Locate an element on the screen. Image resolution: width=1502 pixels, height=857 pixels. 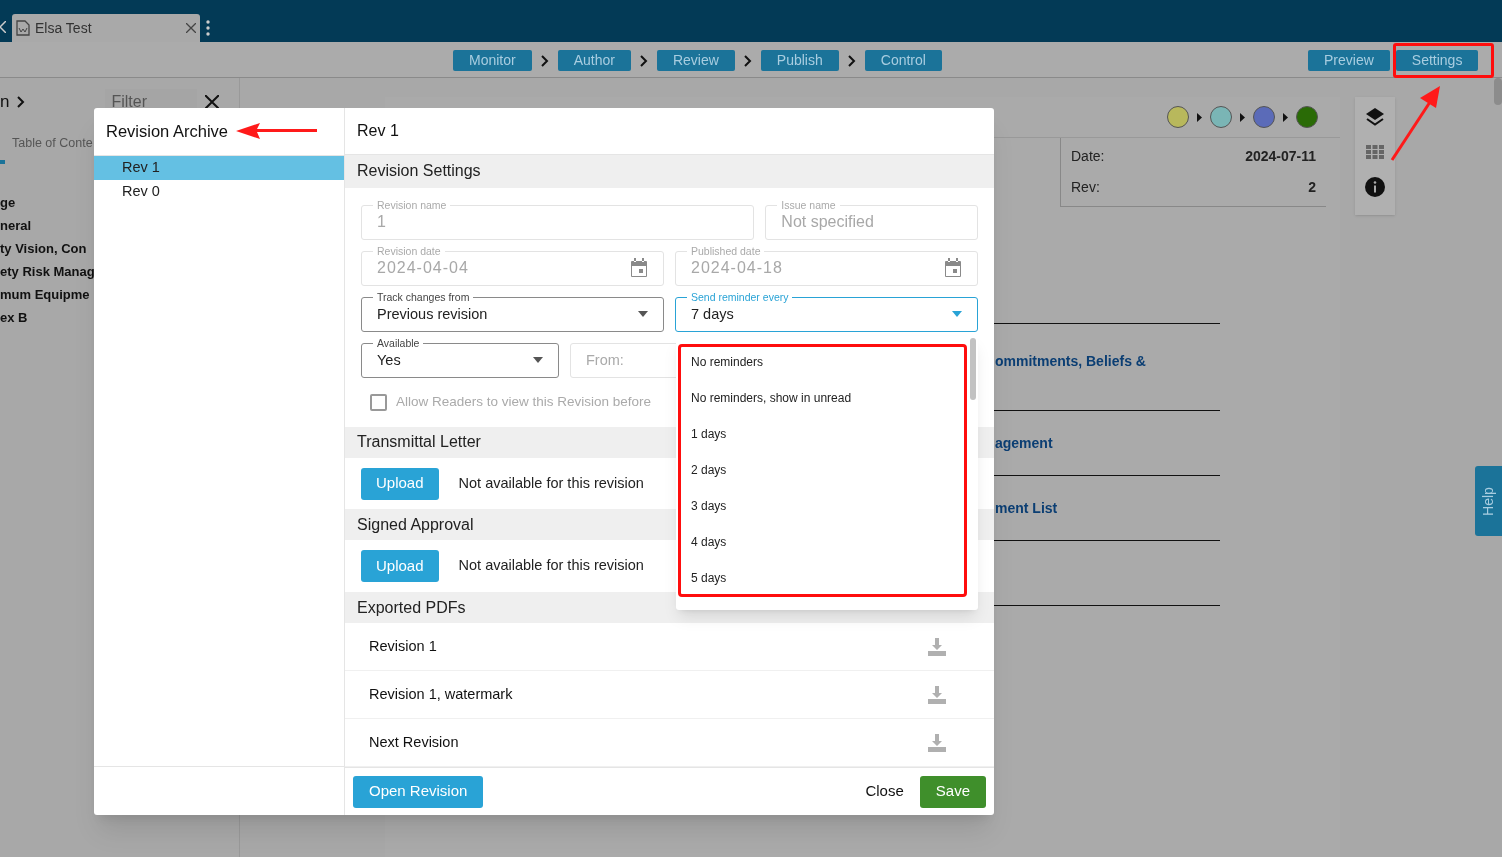
field-value: 7 days is located at coordinates (713, 314).